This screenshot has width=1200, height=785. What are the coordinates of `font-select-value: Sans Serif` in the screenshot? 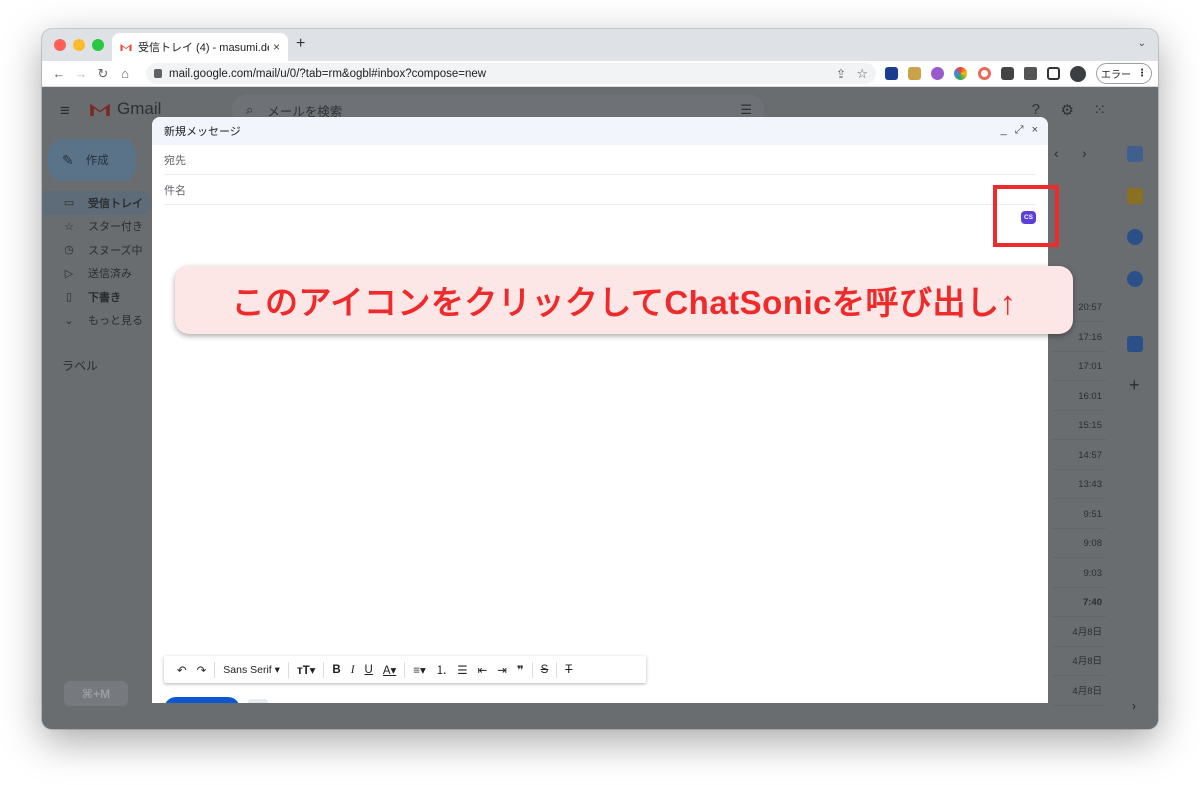 It's located at (247, 669).